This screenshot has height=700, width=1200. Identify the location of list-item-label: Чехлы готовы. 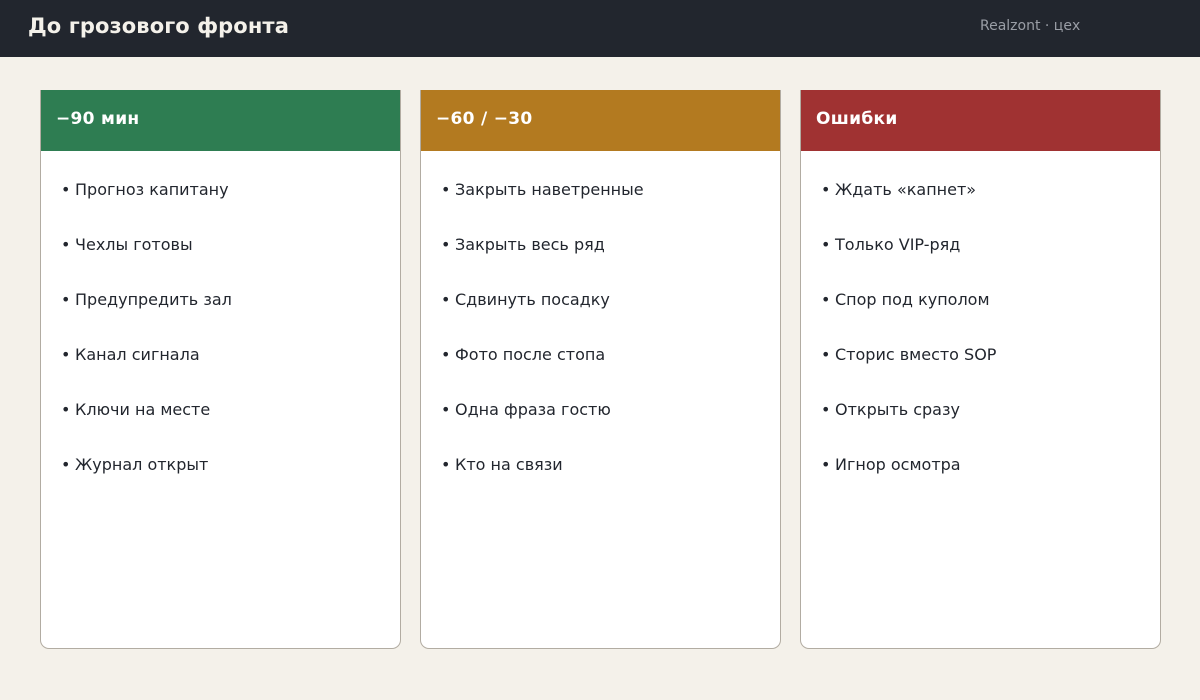
(134, 244).